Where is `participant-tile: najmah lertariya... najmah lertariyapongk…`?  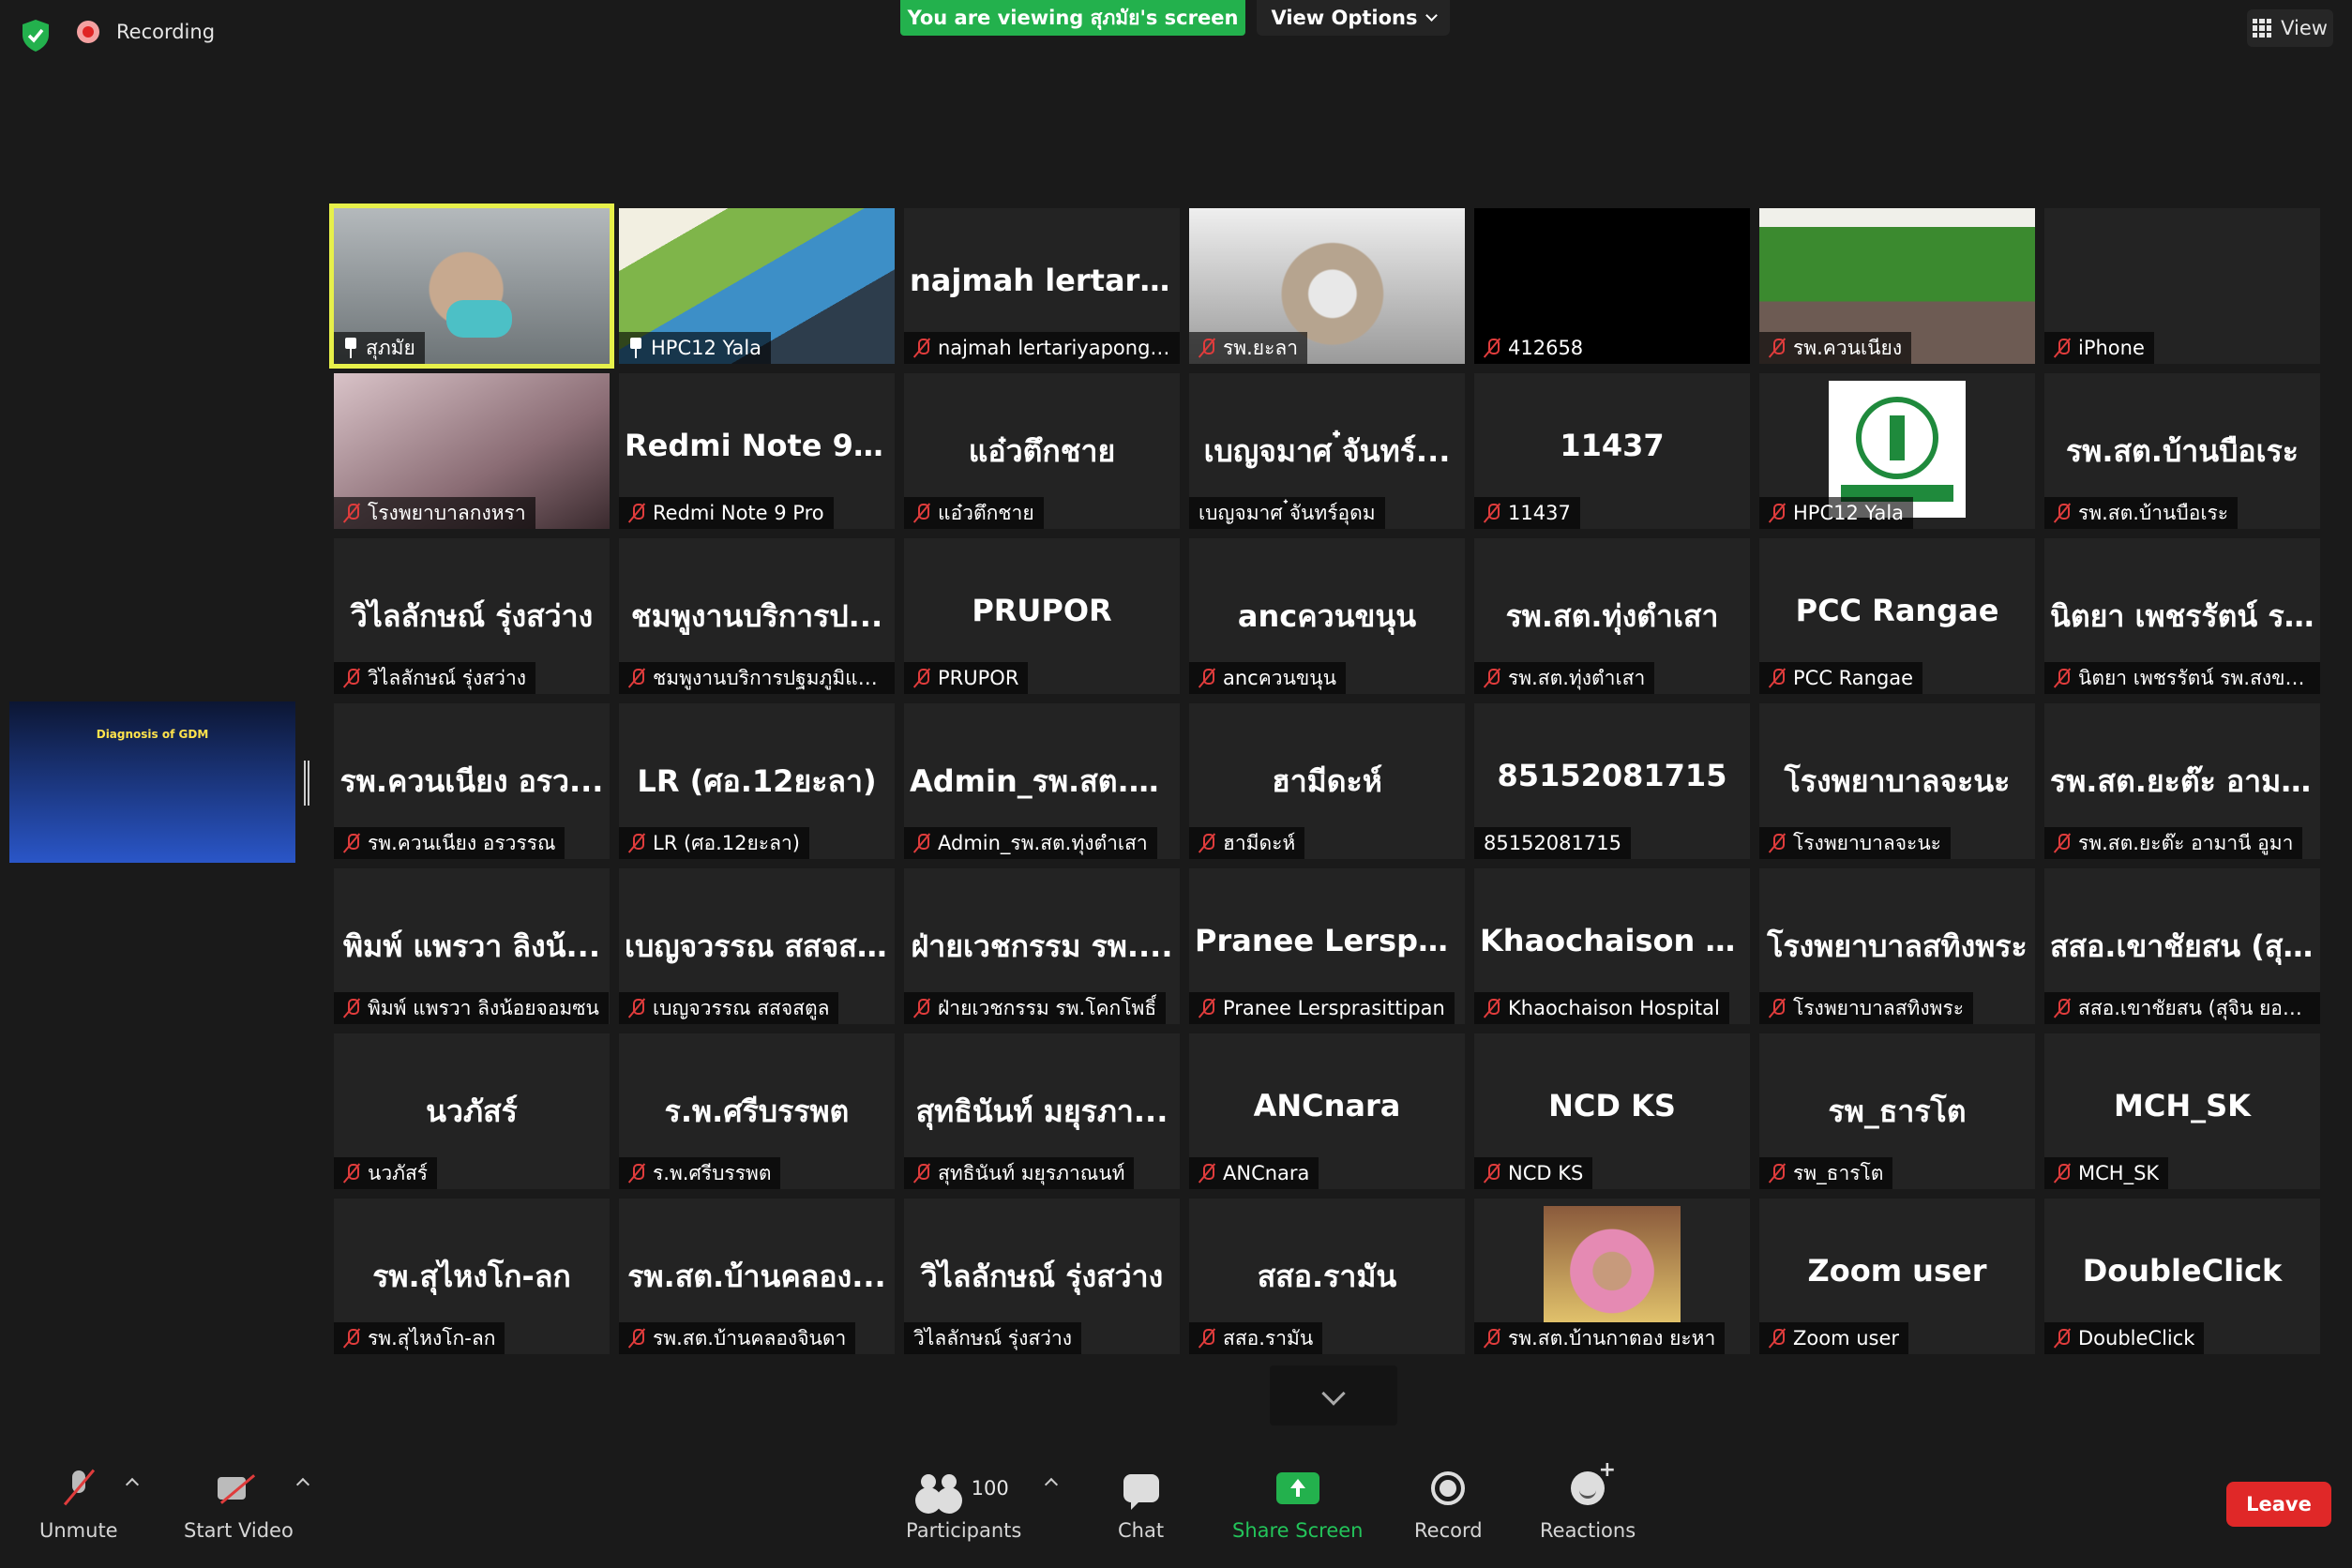
participant-tile: najmah lertariya... najmah lertariyapongk… is located at coordinates (1042, 286).